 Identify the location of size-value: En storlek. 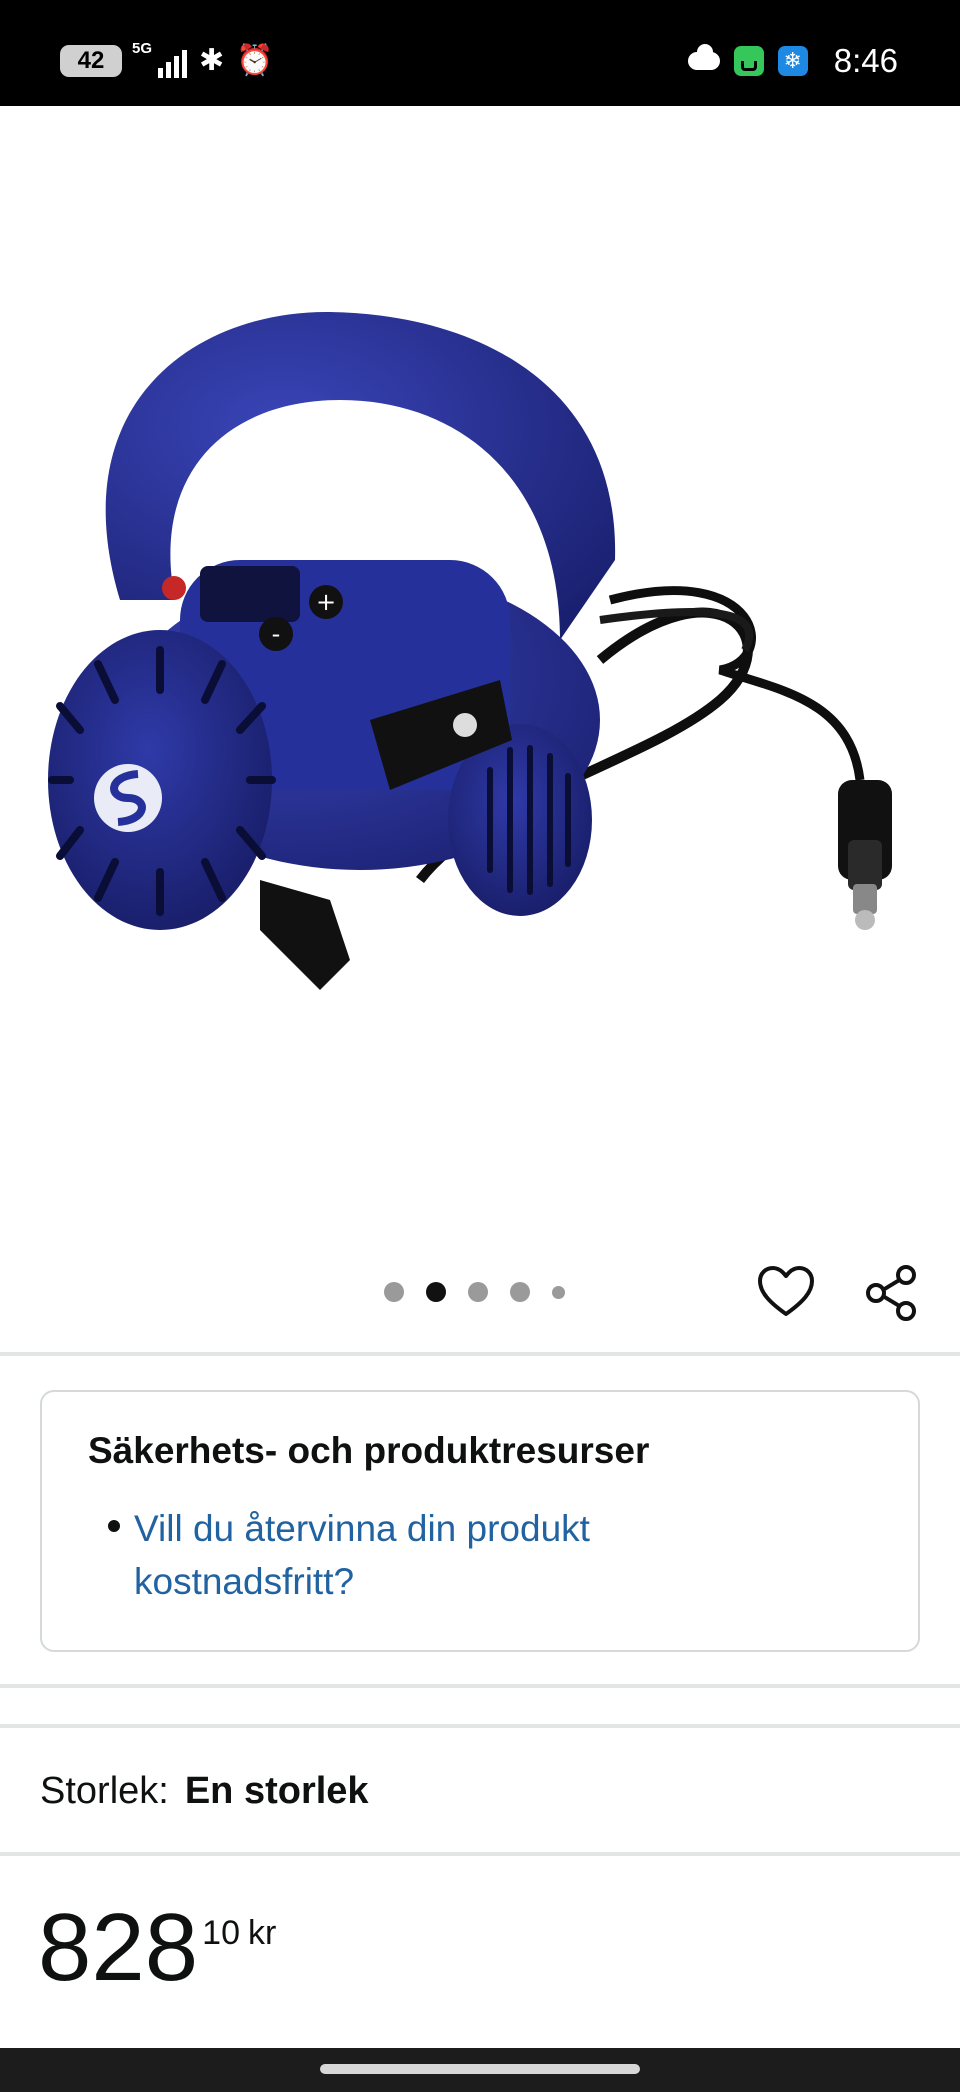
(276, 1791).